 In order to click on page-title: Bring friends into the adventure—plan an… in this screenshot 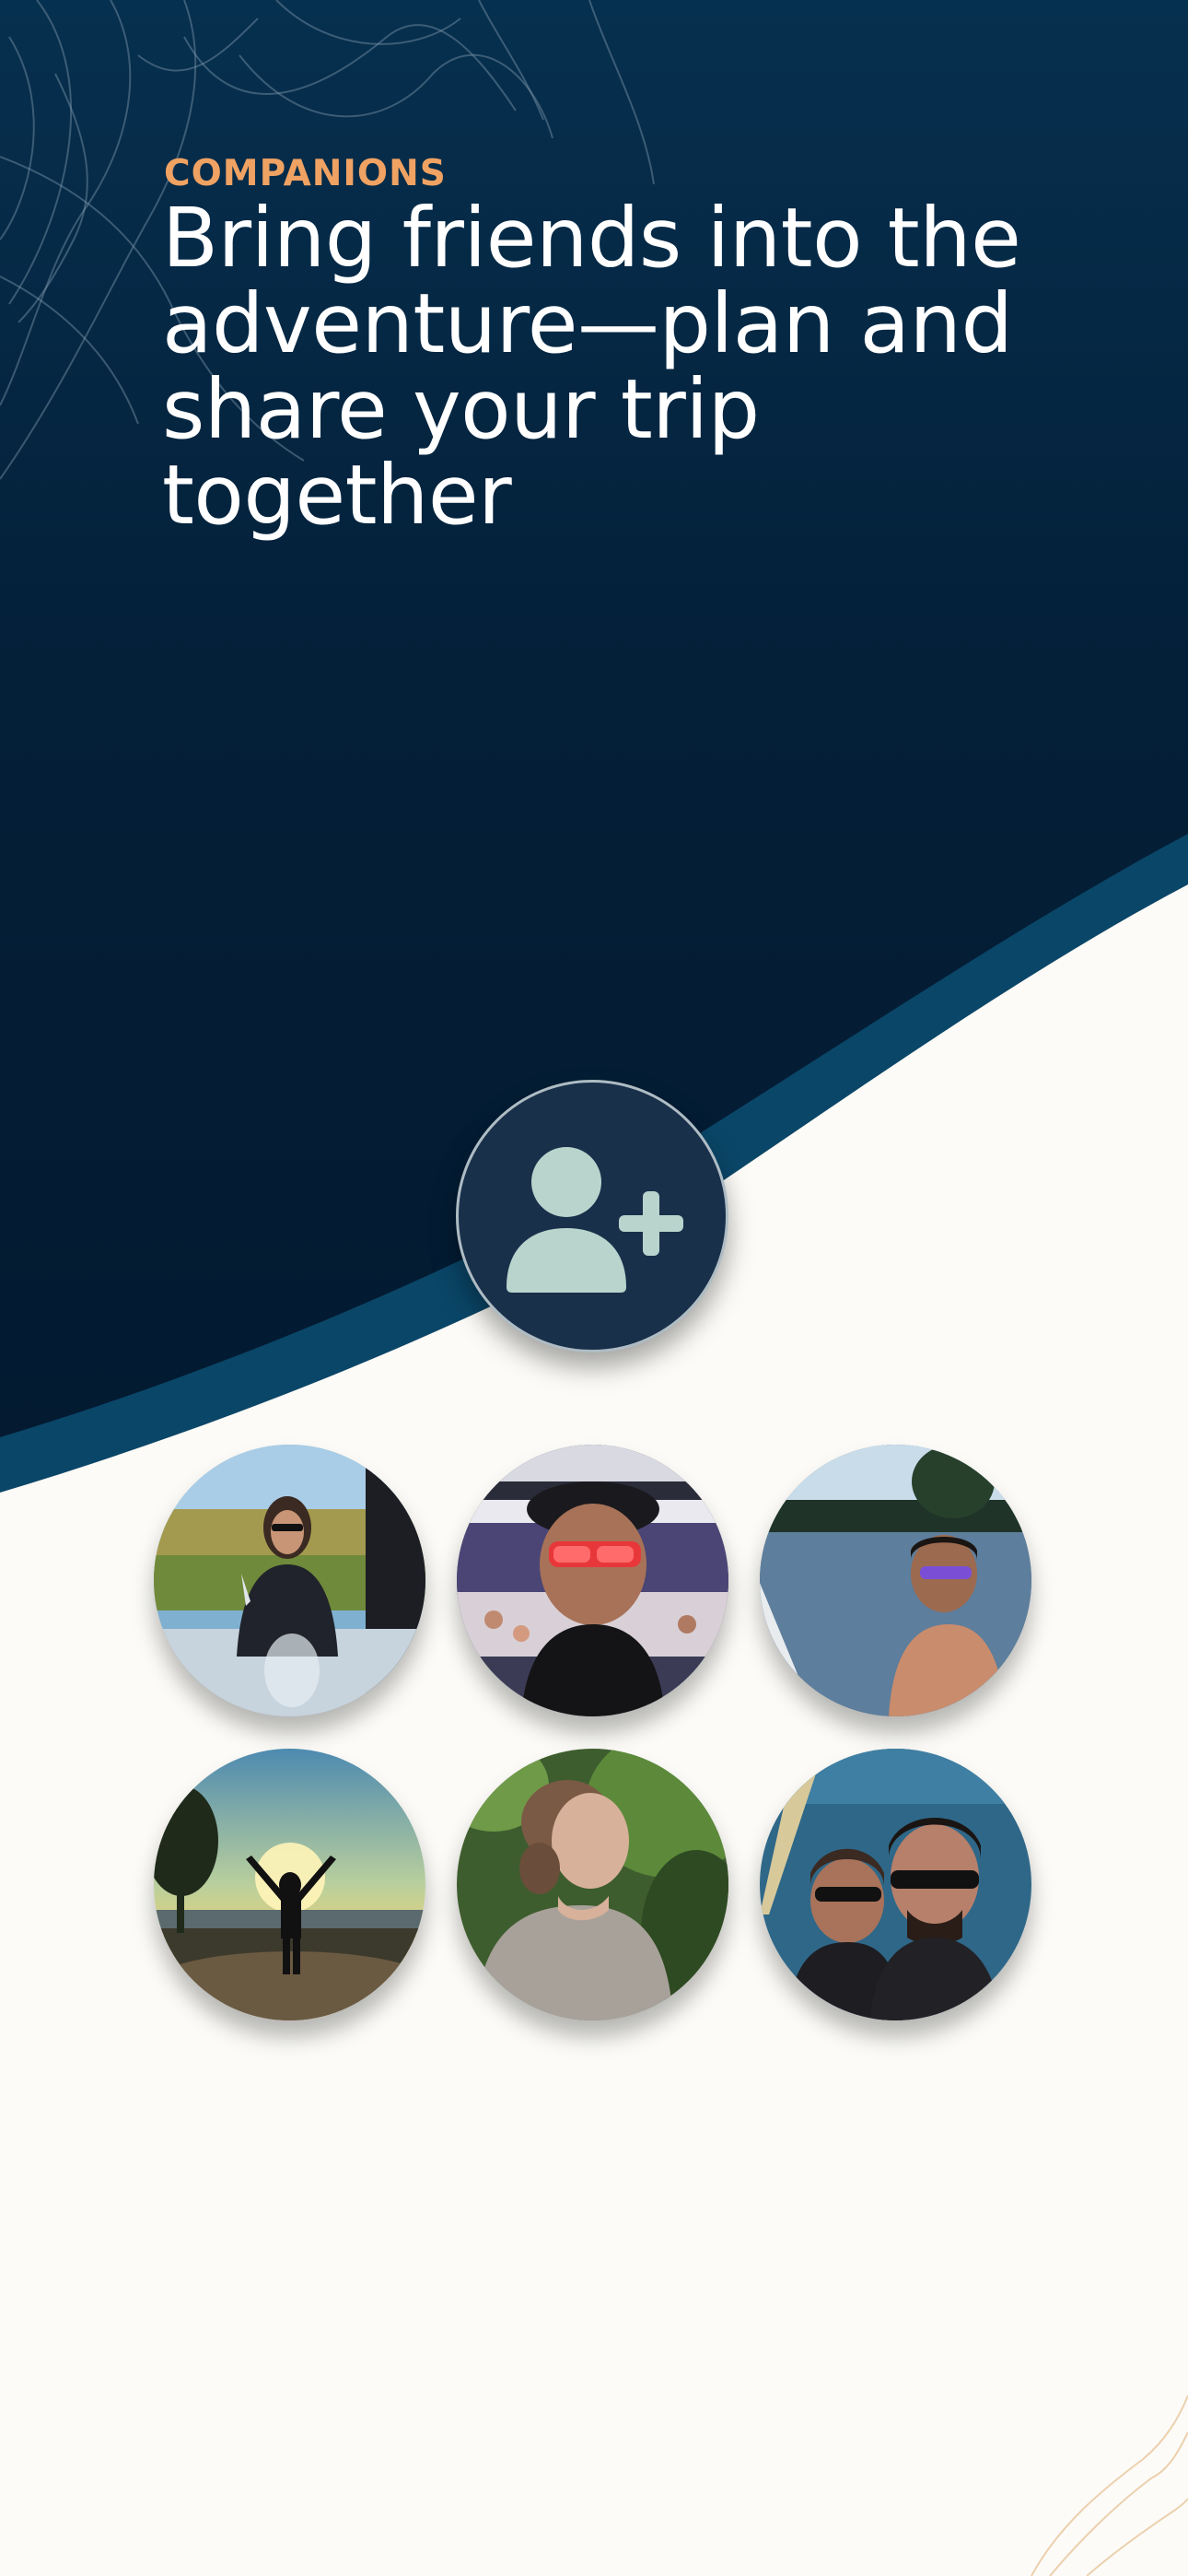, I will do `click(591, 366)`.